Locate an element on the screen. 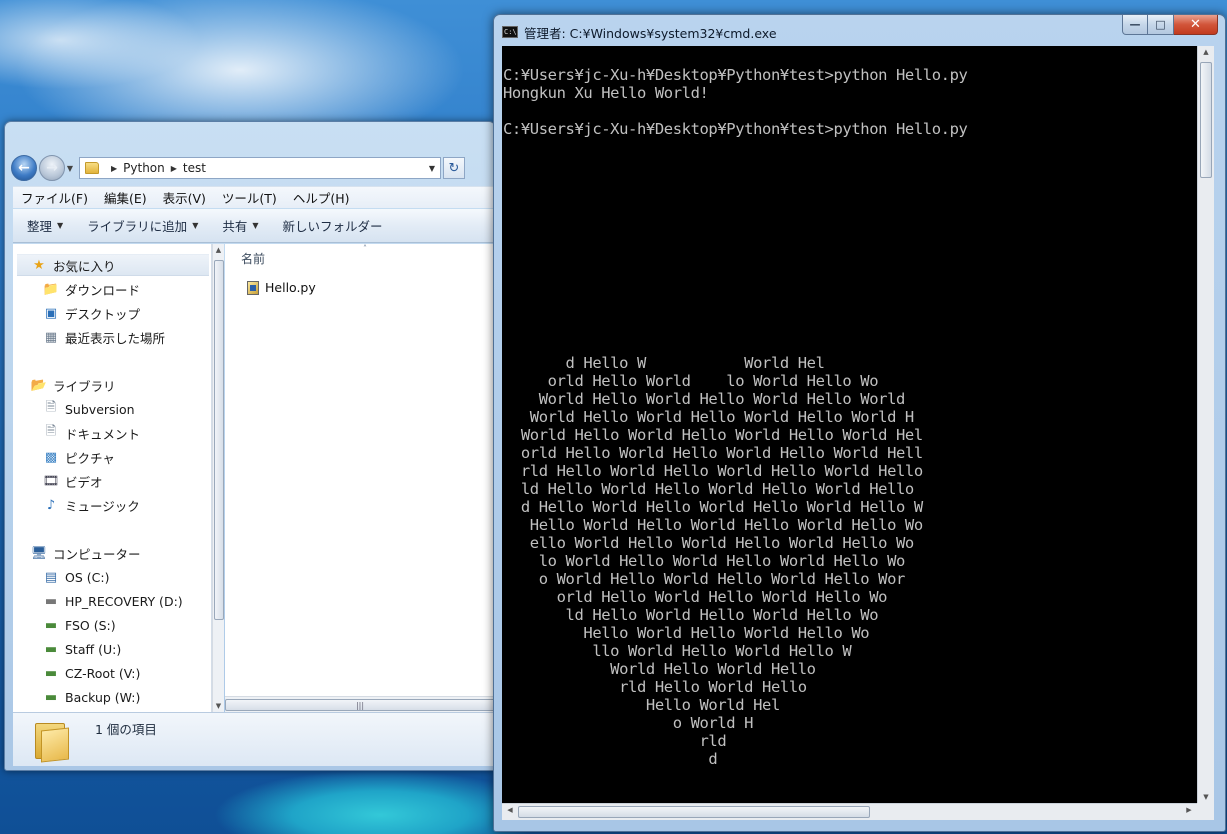 This screenshot has width=1227, height=834. nav-label: お気に入り is located at coordinates (84, 266).